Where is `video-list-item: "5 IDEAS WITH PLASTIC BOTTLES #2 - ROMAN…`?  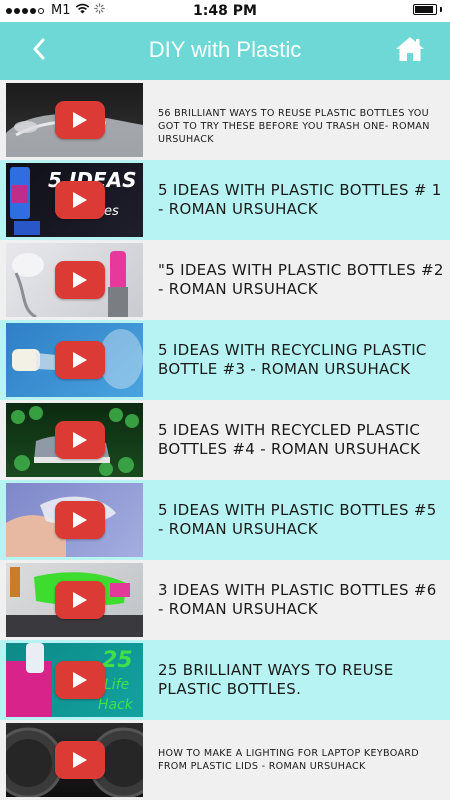
video-list-item: "5 IDEAS WITH PLASTIC BOTTLES #2 - ROMAN… is located at coordinates (225, 280).